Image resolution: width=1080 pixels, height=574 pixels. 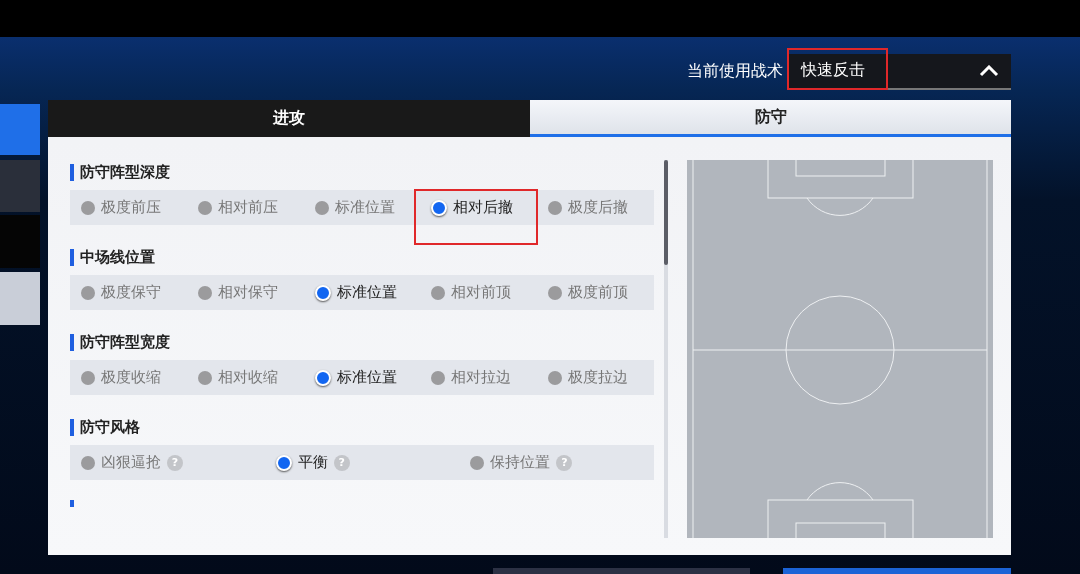 What do you see at coordinates (131, 207) in the screenshot?
I see `option-label: 极度前压` at bounding box center [131, 207].